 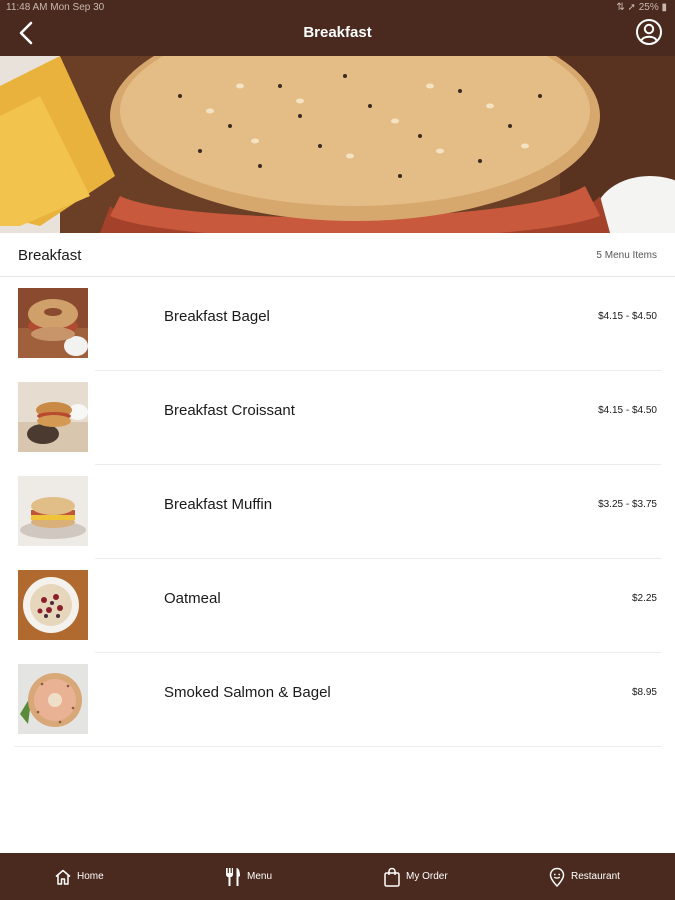 What do you see at coordinates (55, 7) in the screenshot?
I see `status-time: 11:48 AM Mon Sep 30` at bounding box center [55, 7].